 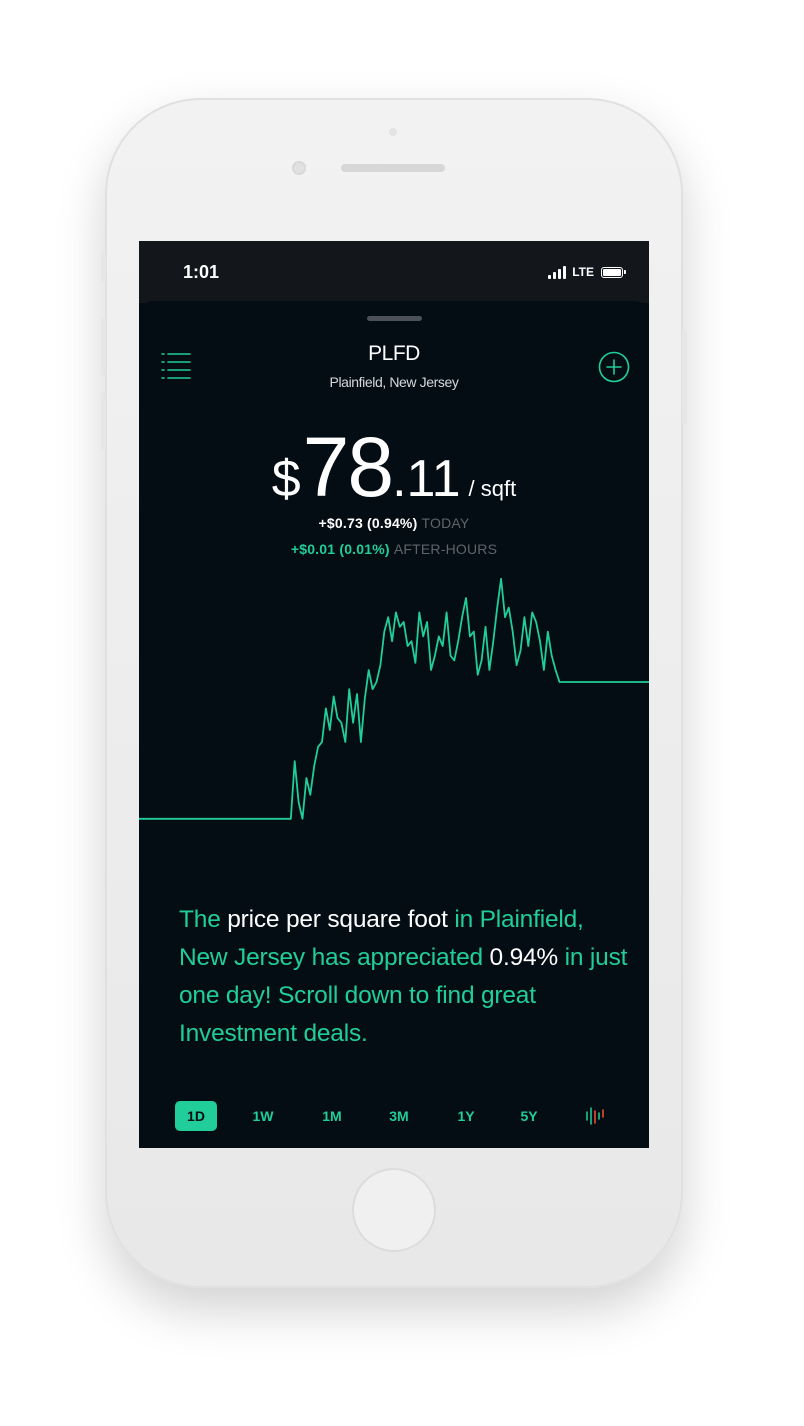 I want to click on today-change-label: TODAY, so click(x=445, y=523).